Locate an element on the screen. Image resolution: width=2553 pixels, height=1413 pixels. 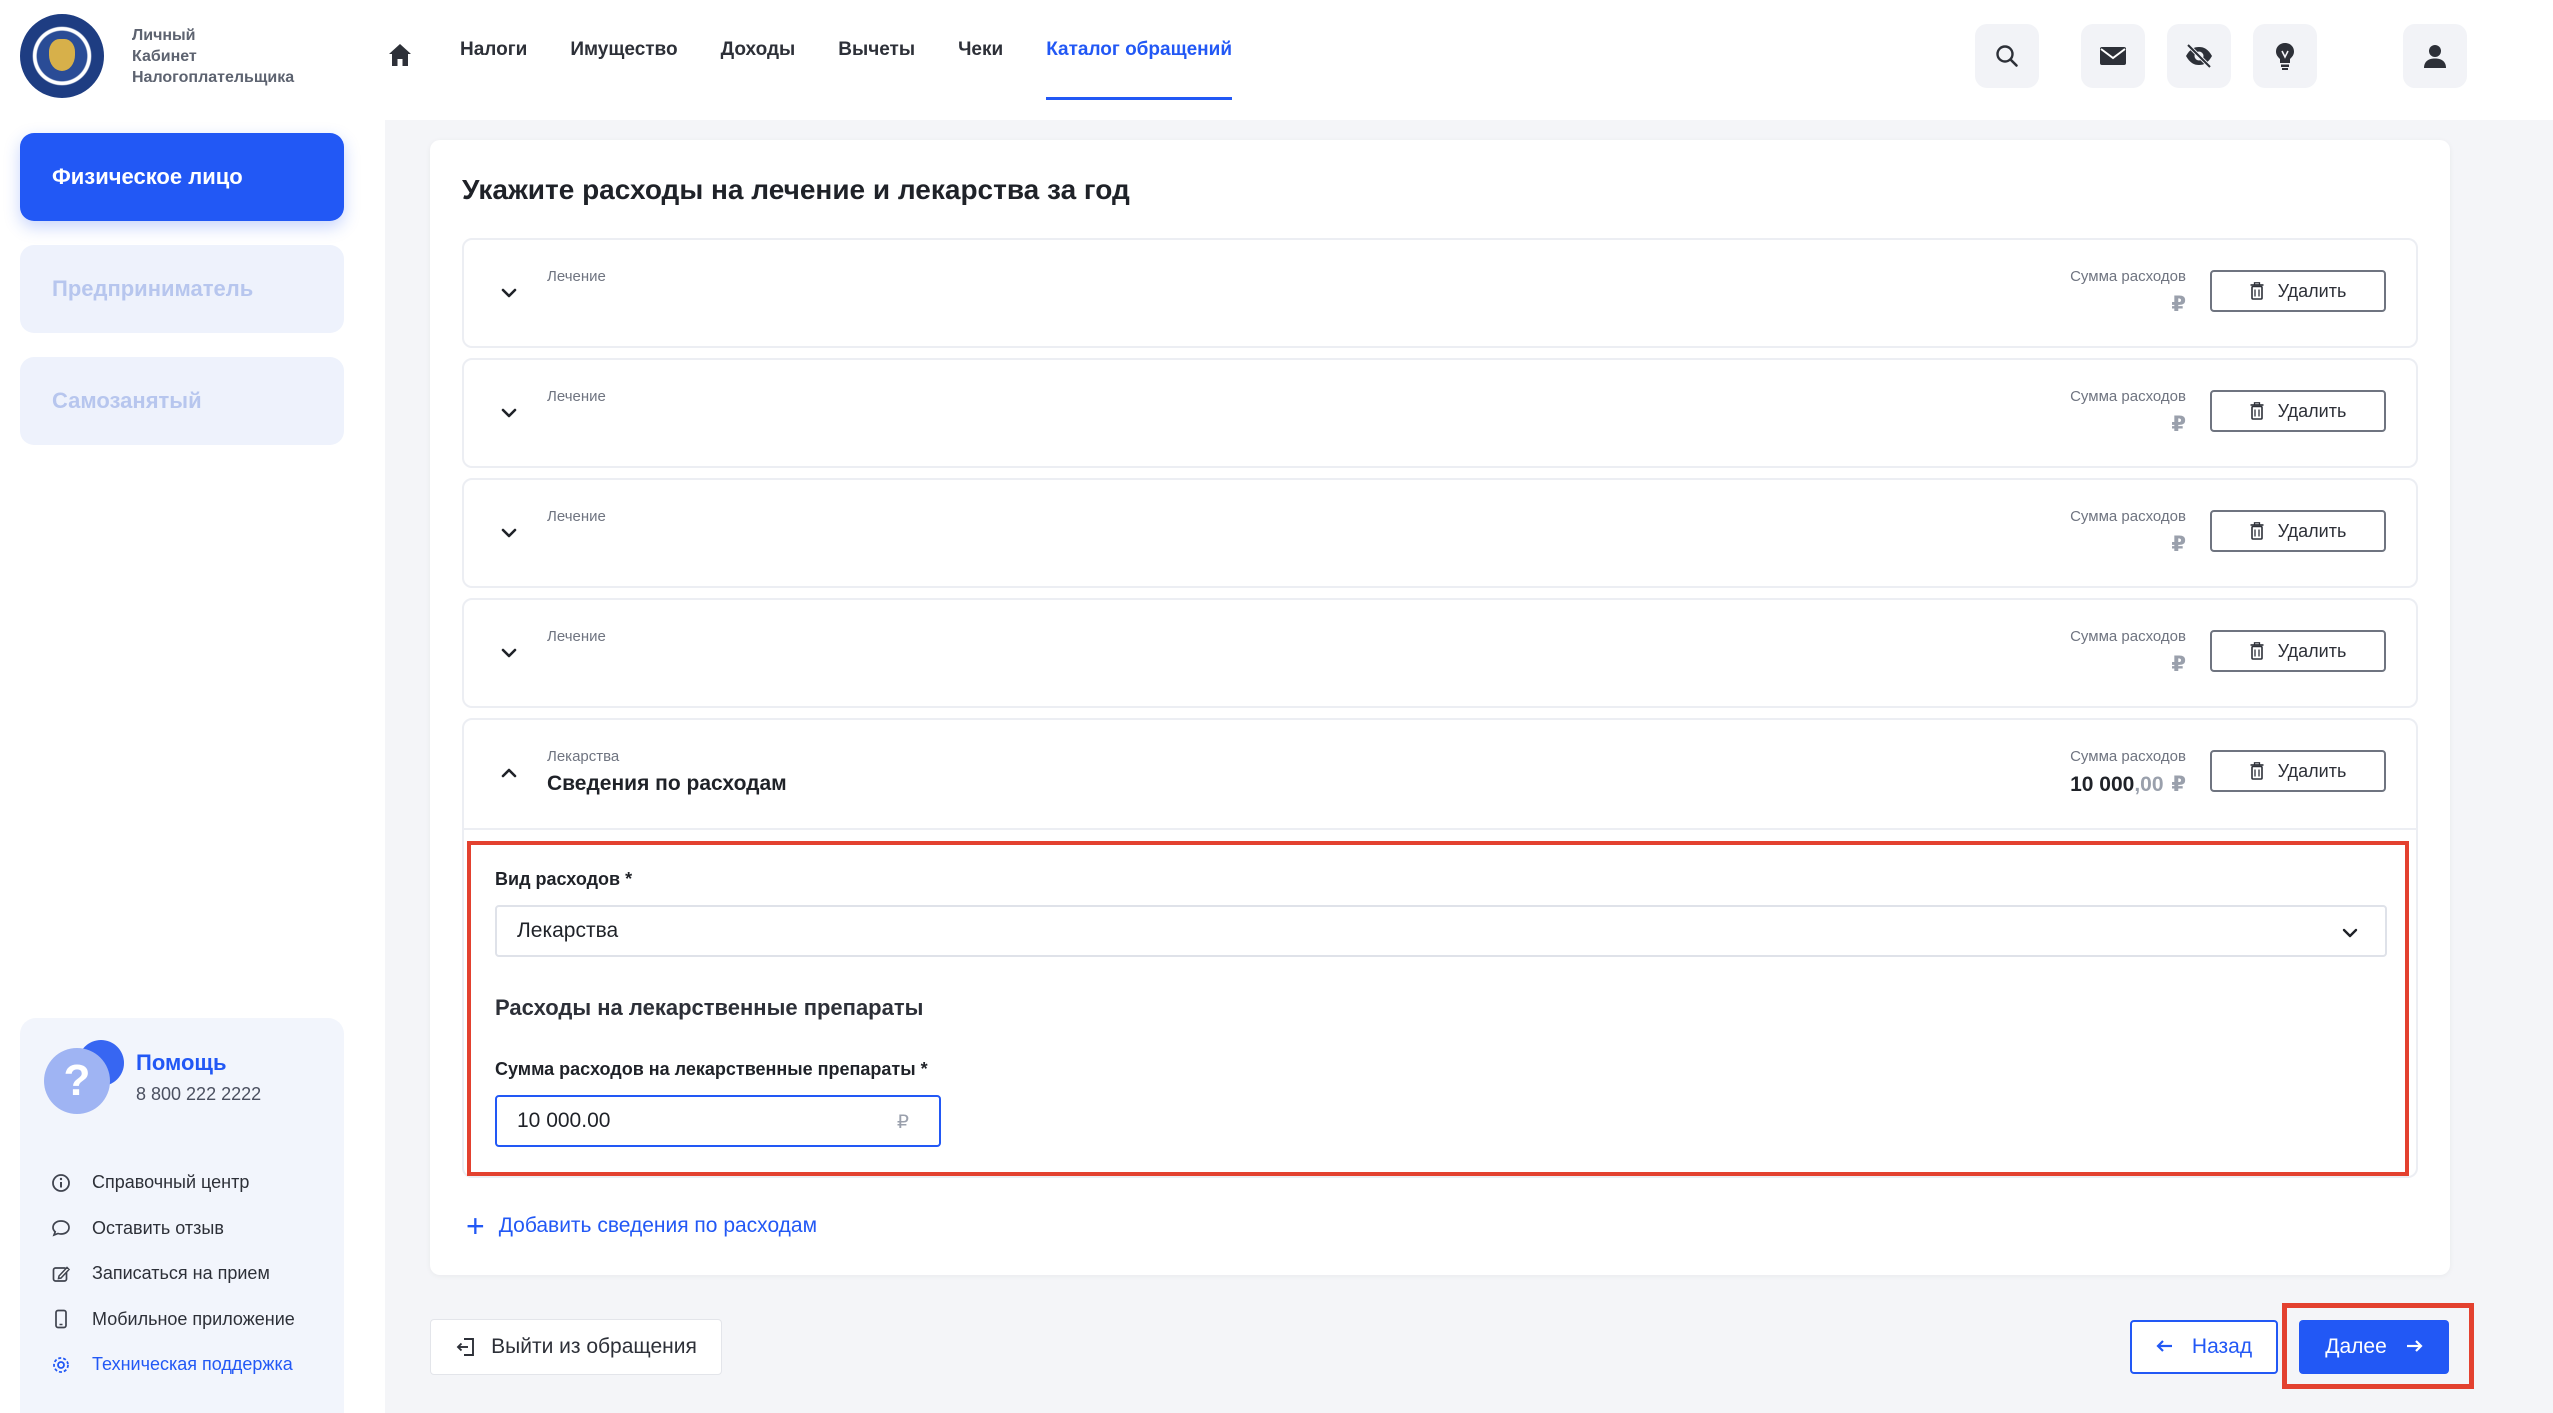
eye-off-icon is located at coordinates (2199, 56).